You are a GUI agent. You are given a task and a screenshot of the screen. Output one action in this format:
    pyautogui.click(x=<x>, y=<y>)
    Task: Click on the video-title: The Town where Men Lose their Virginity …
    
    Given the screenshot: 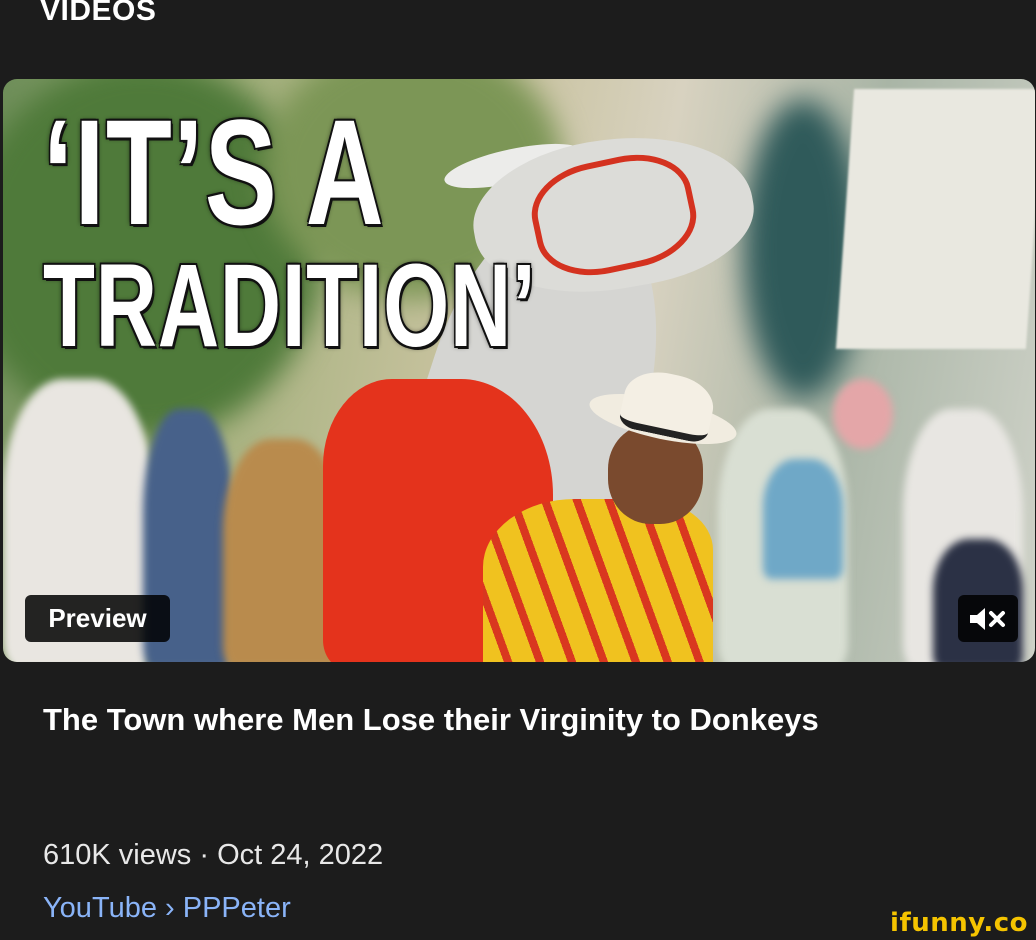 What is the action you would take?
    pyautogui.click(x=431, y=720)
    